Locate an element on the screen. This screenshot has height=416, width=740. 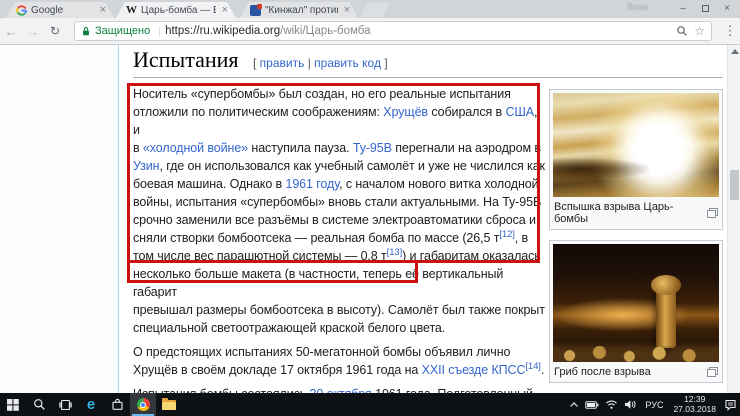
chevron-up-icon is located at coordinates (574, 404).